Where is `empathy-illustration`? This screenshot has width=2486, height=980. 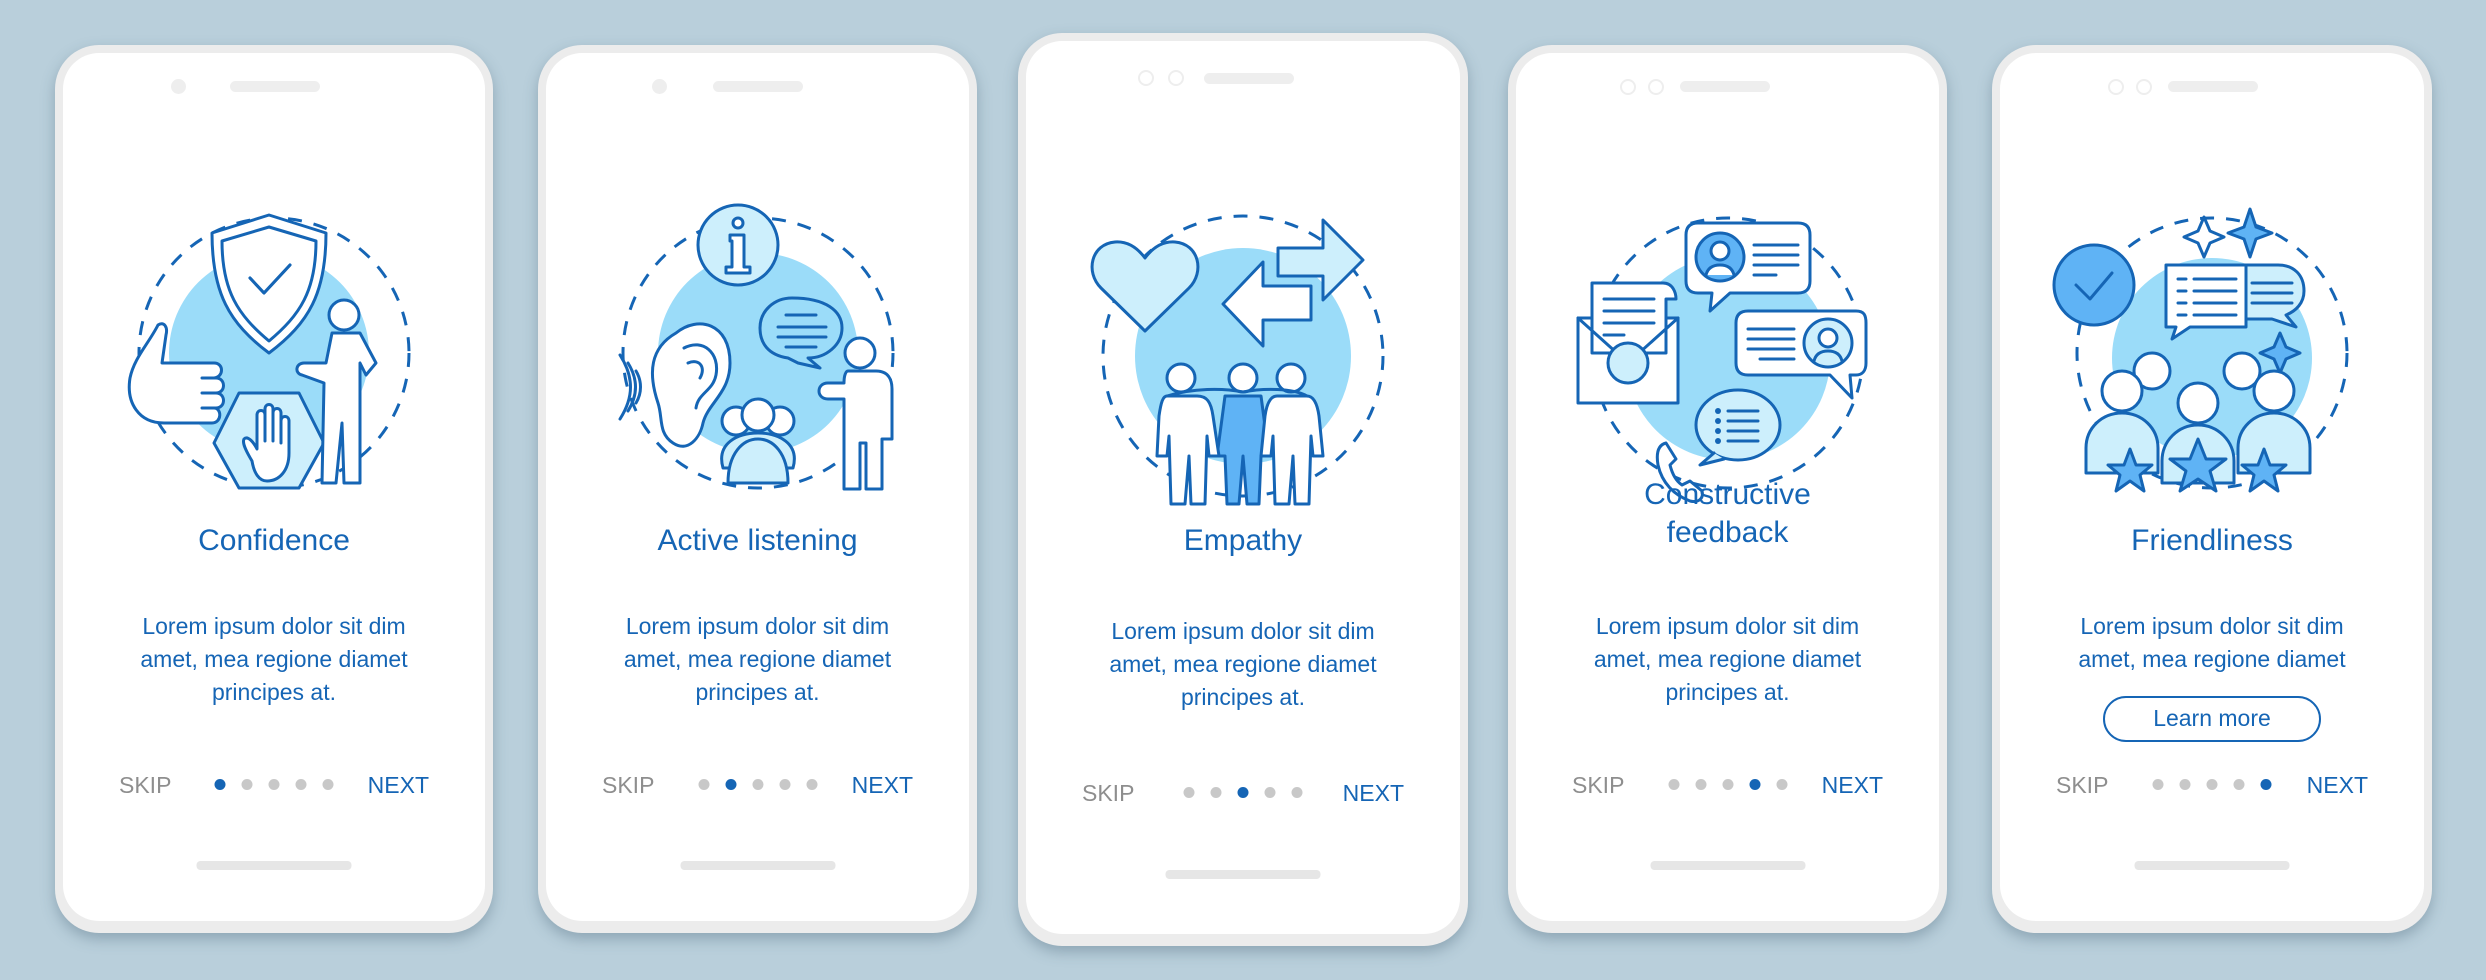 empathy-illustration is located at coordinates (1237, 360).